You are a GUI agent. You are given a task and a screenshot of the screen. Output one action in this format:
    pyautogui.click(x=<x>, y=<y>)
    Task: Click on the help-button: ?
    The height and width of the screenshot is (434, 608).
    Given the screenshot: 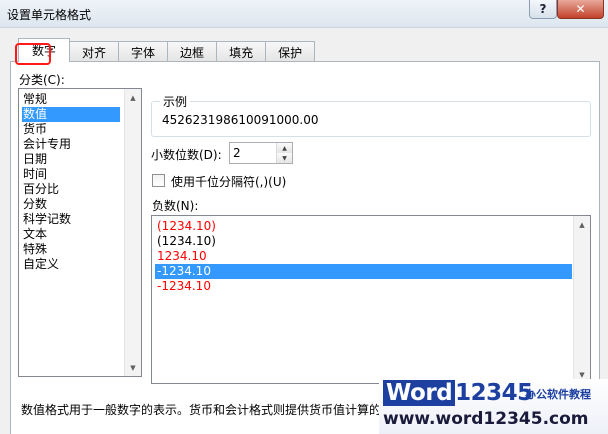 What is the action you would take?
    pyautogui.click(x=543, y=9)
    